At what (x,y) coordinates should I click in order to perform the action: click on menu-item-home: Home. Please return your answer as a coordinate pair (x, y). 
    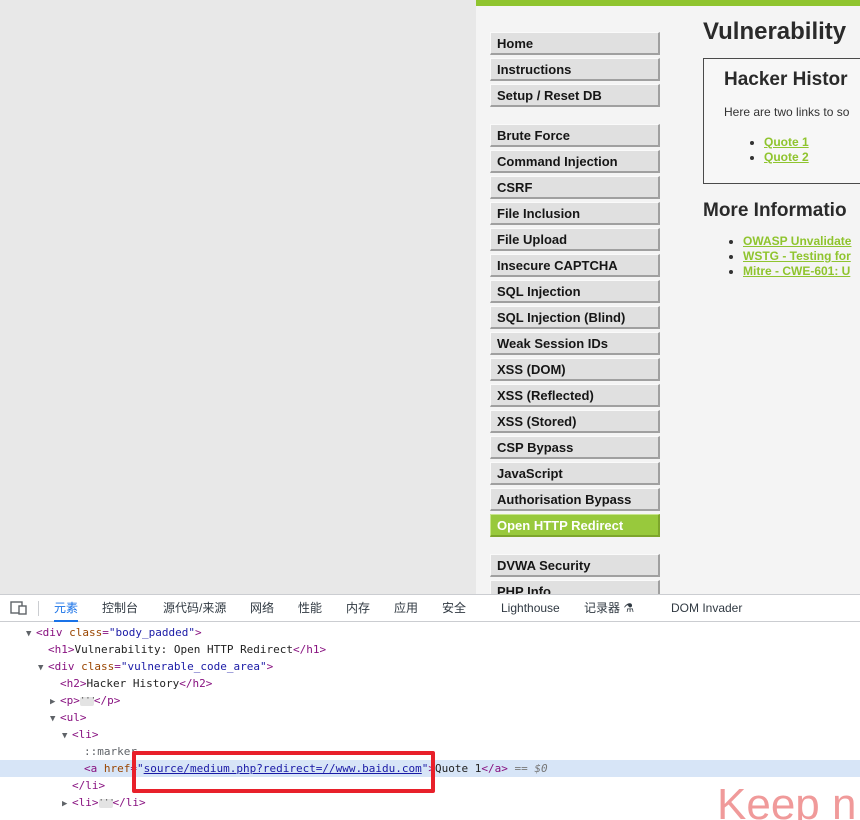
    Looking at the image, I should click on (575, 43).